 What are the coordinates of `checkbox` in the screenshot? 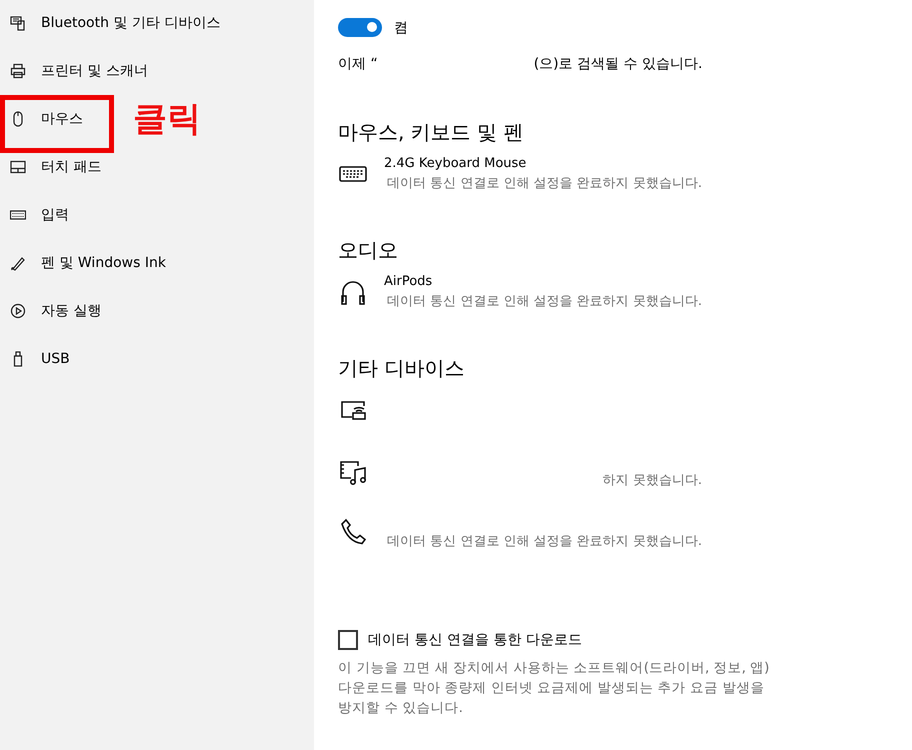 It's located at (348, 640).